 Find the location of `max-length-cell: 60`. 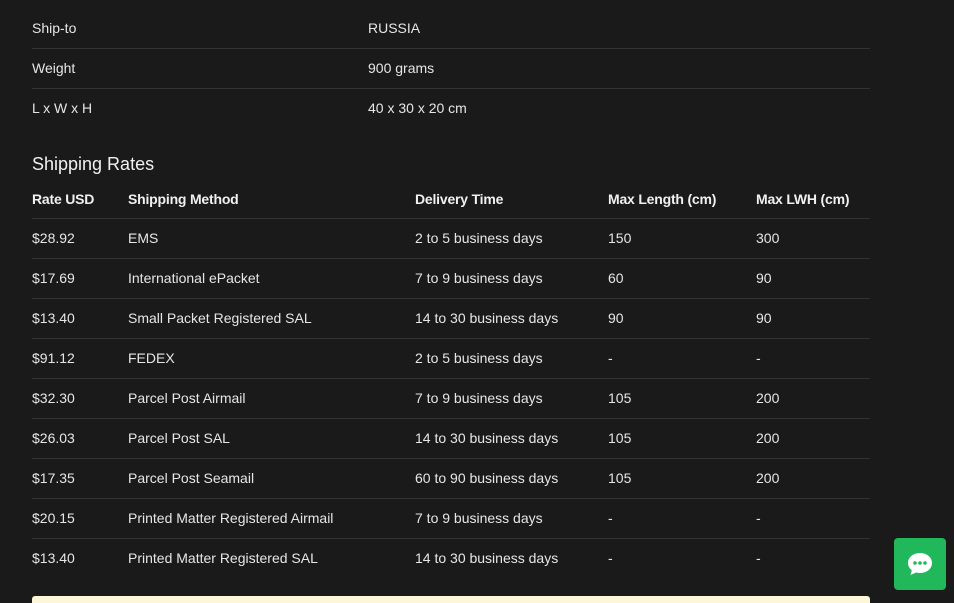

max-length-cell: 60 is located at coordinates (616, 278).